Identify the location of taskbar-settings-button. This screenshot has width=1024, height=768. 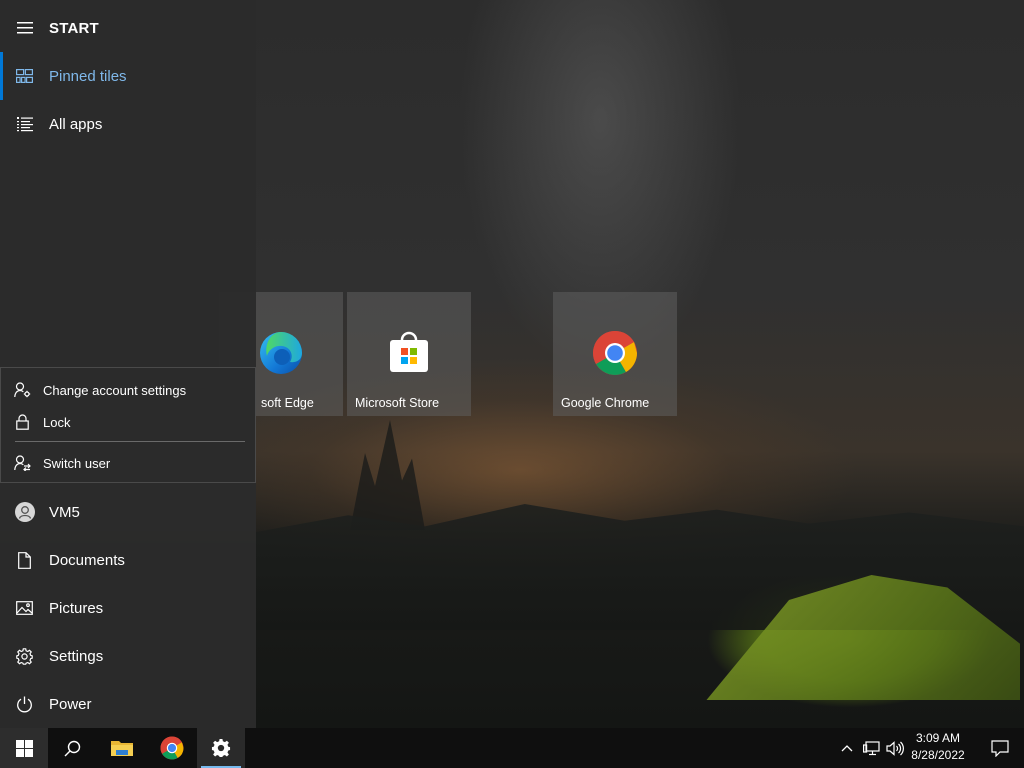
(221, 748).